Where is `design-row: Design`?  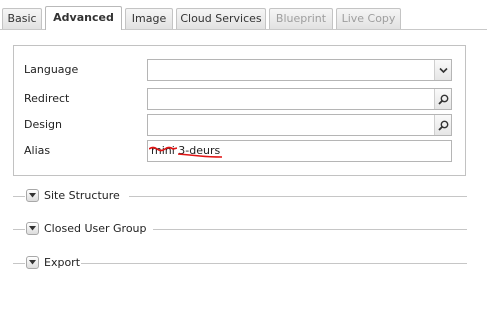
design-row: Design is located at coordinates (239, 125).